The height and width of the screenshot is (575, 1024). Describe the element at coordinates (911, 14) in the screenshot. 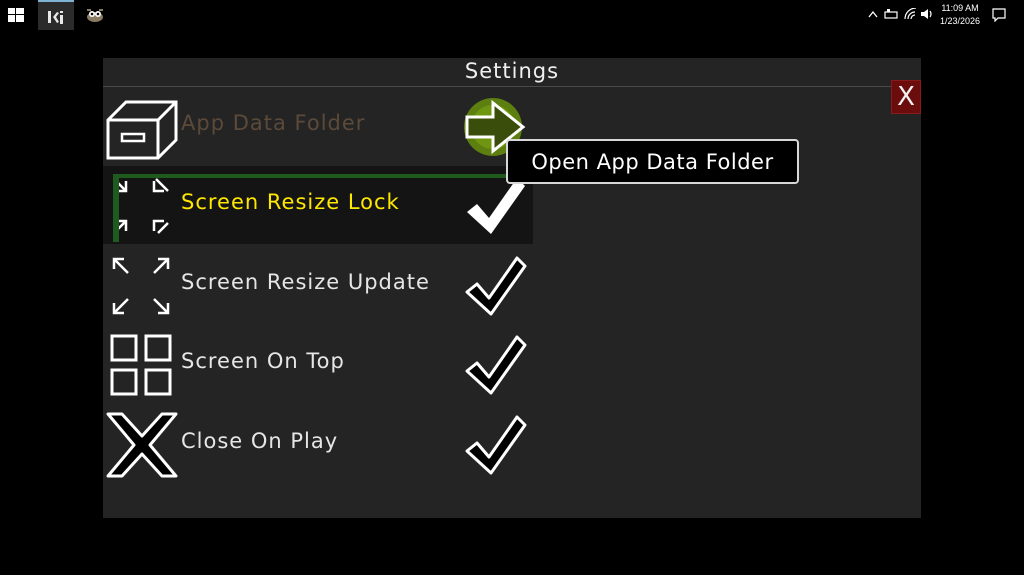

I see `wifi-icon` at that location.